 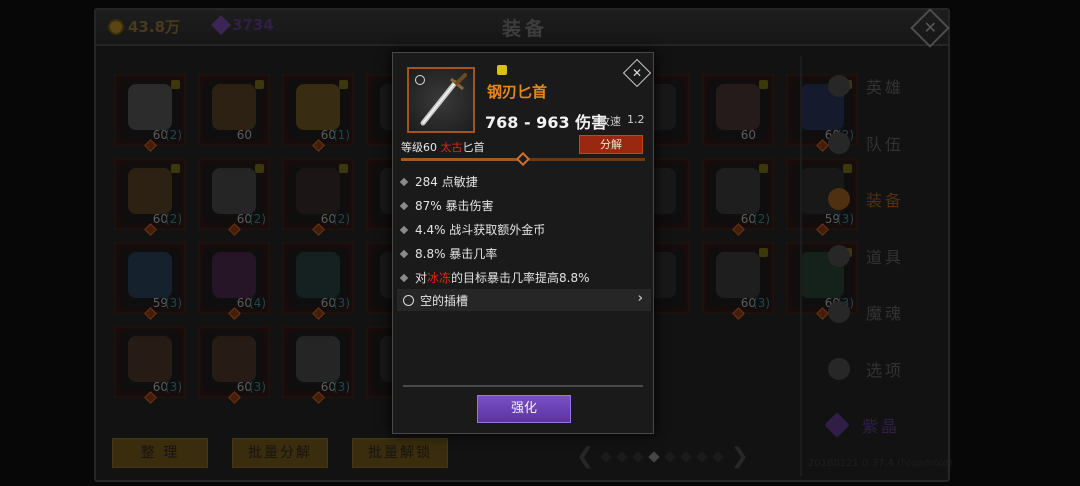 What do you see at coordinates (443, 99) in the screenshot?
I see `dagger-icon` at bounding box center [443, 99].